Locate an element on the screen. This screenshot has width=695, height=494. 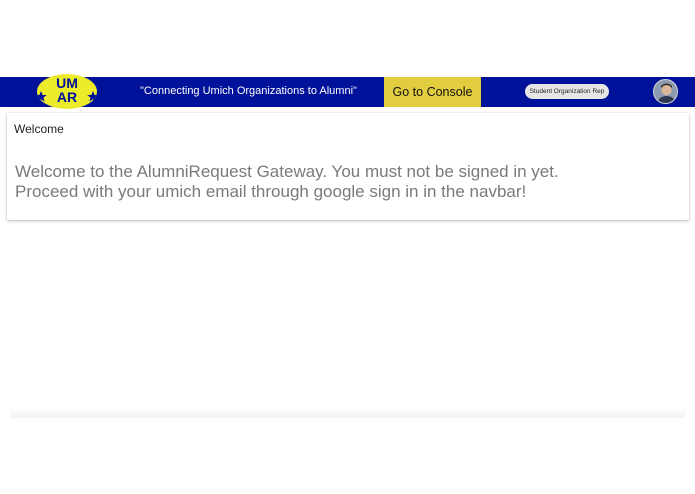
umar-logo: UM AR is located at coordinates (67, 91).